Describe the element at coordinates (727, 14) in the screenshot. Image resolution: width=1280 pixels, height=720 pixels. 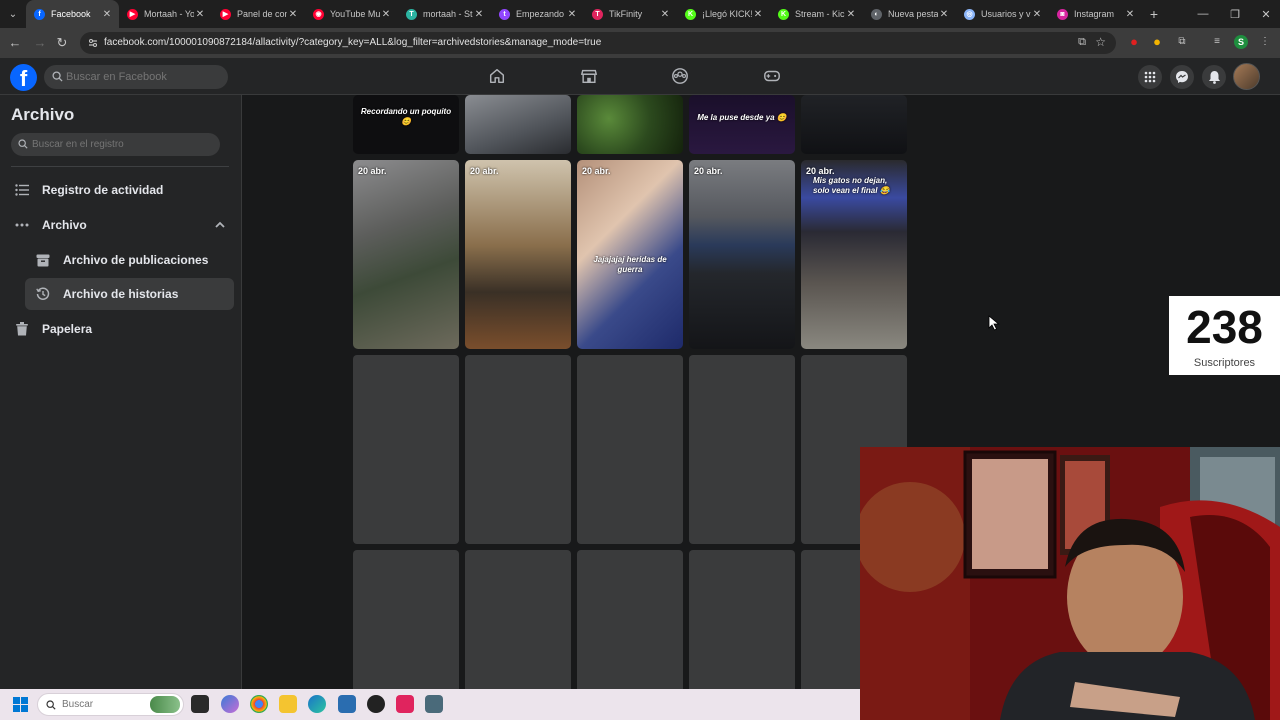
I see `tab-label: ¡Llegó KICK!` at that location.